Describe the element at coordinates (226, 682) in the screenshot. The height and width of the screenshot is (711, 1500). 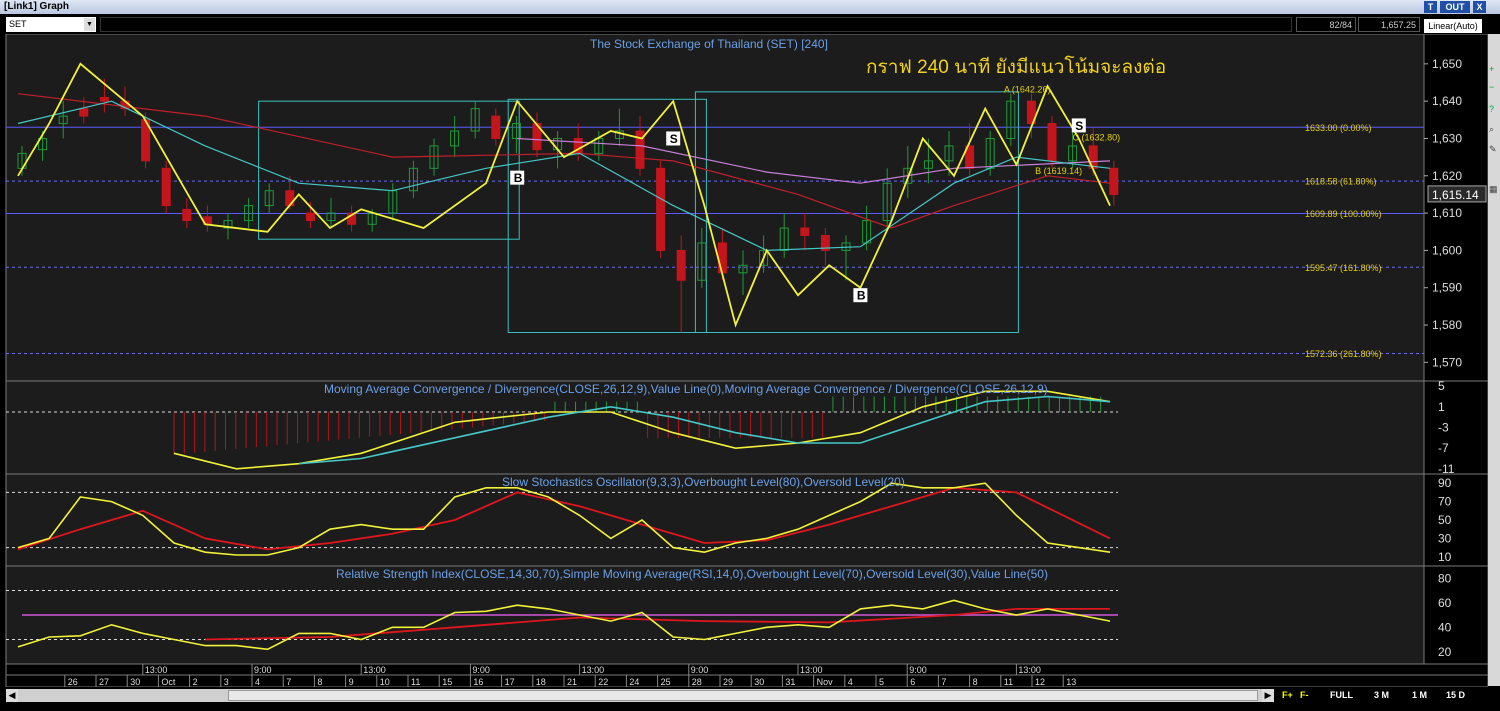
I see `date-tick-label: 3` at that location.